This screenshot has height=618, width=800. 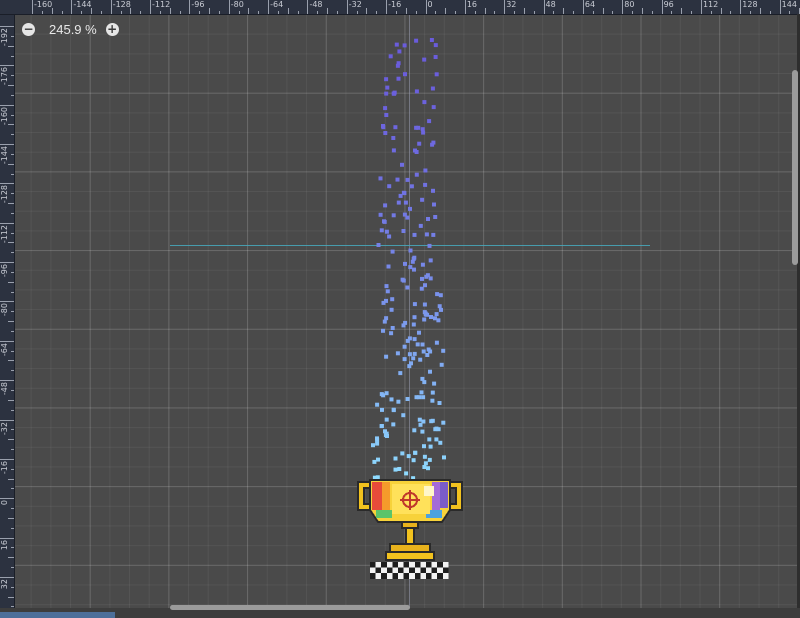 I want to click on zoom-out-button: −, so click(x=28, y=28).